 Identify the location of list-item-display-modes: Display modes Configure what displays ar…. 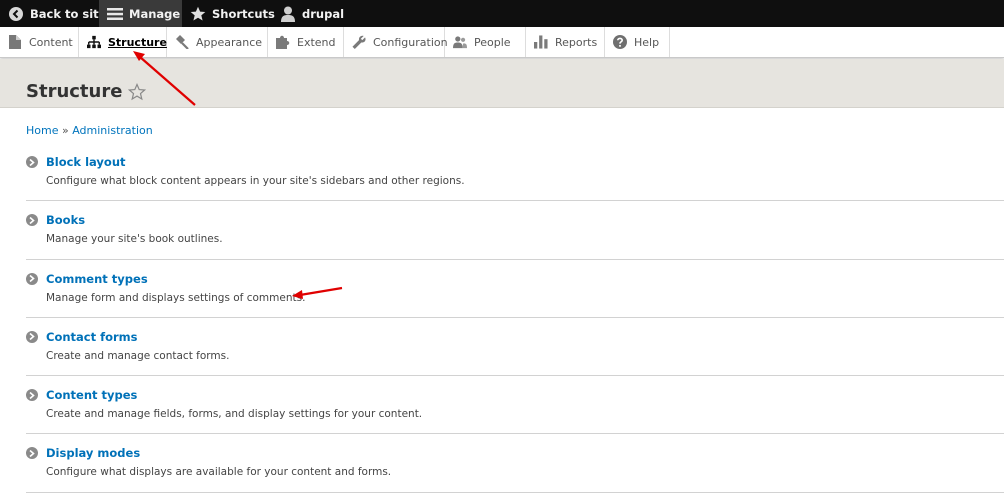
(515, 463).